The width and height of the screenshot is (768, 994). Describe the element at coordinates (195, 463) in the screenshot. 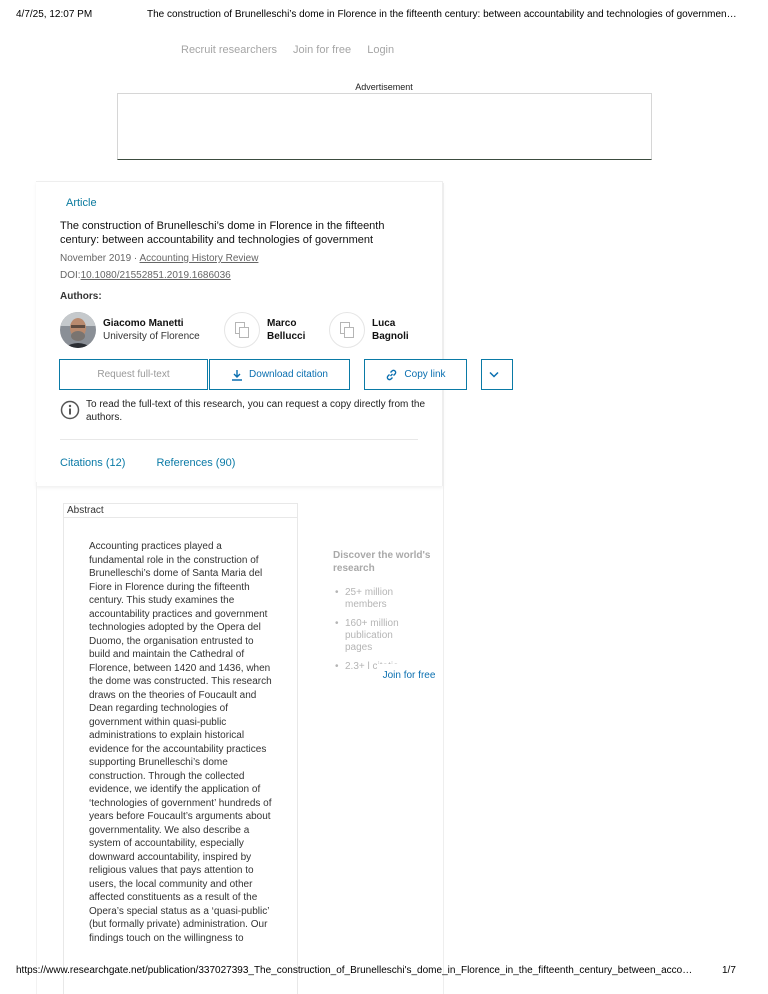

I see `tab-references: References (90)` at that location.